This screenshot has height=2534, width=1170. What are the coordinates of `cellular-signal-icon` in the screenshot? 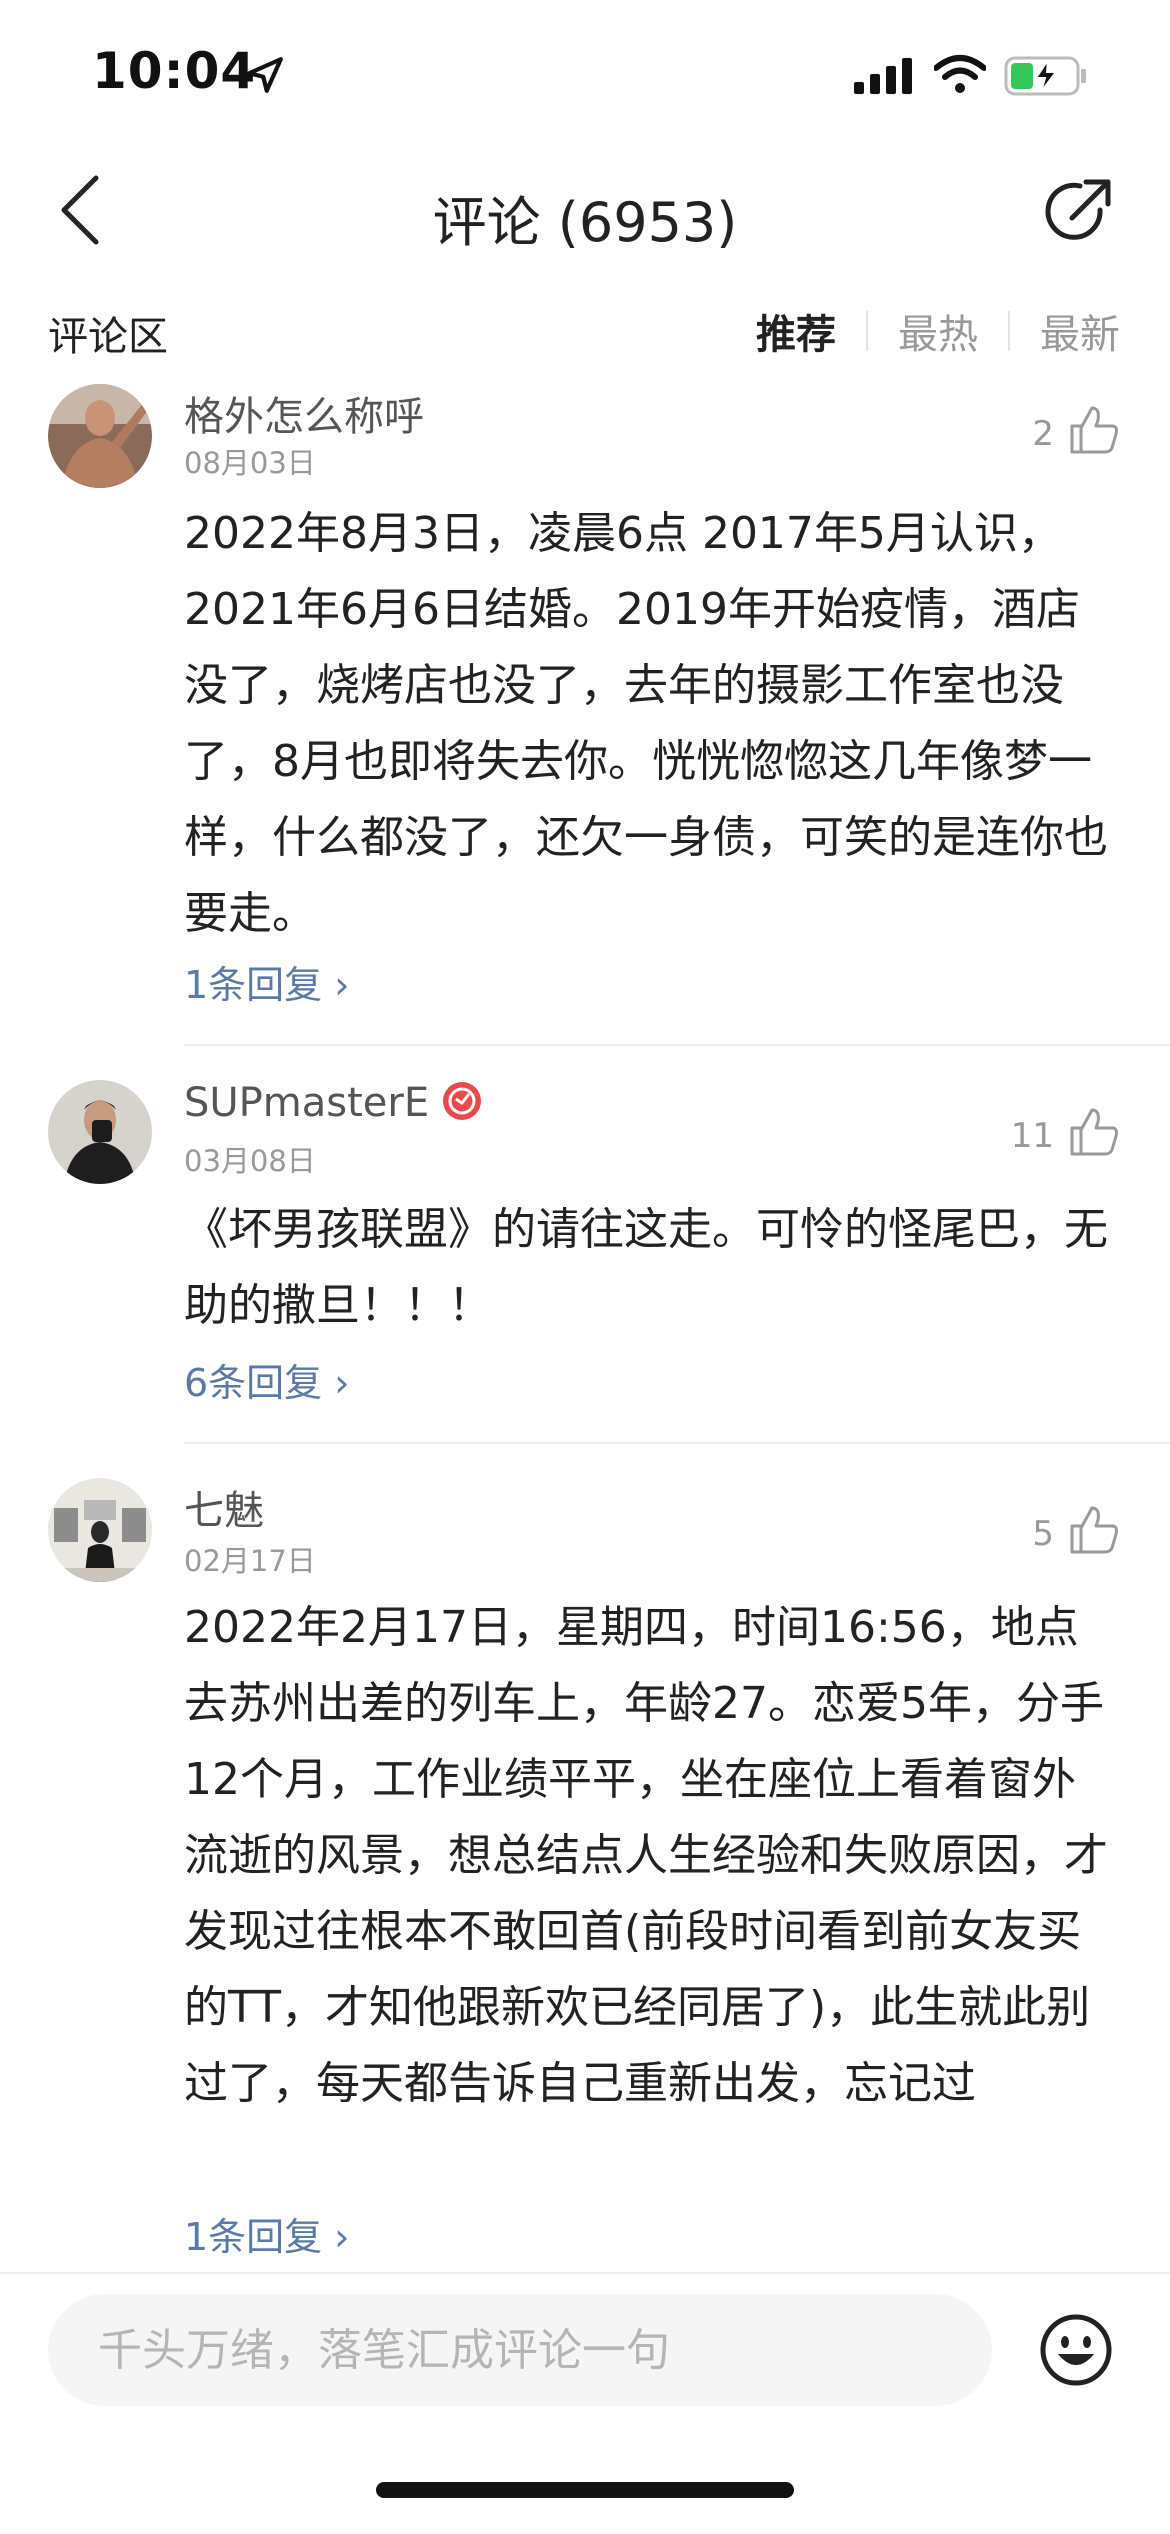 It's located at (883, 76).